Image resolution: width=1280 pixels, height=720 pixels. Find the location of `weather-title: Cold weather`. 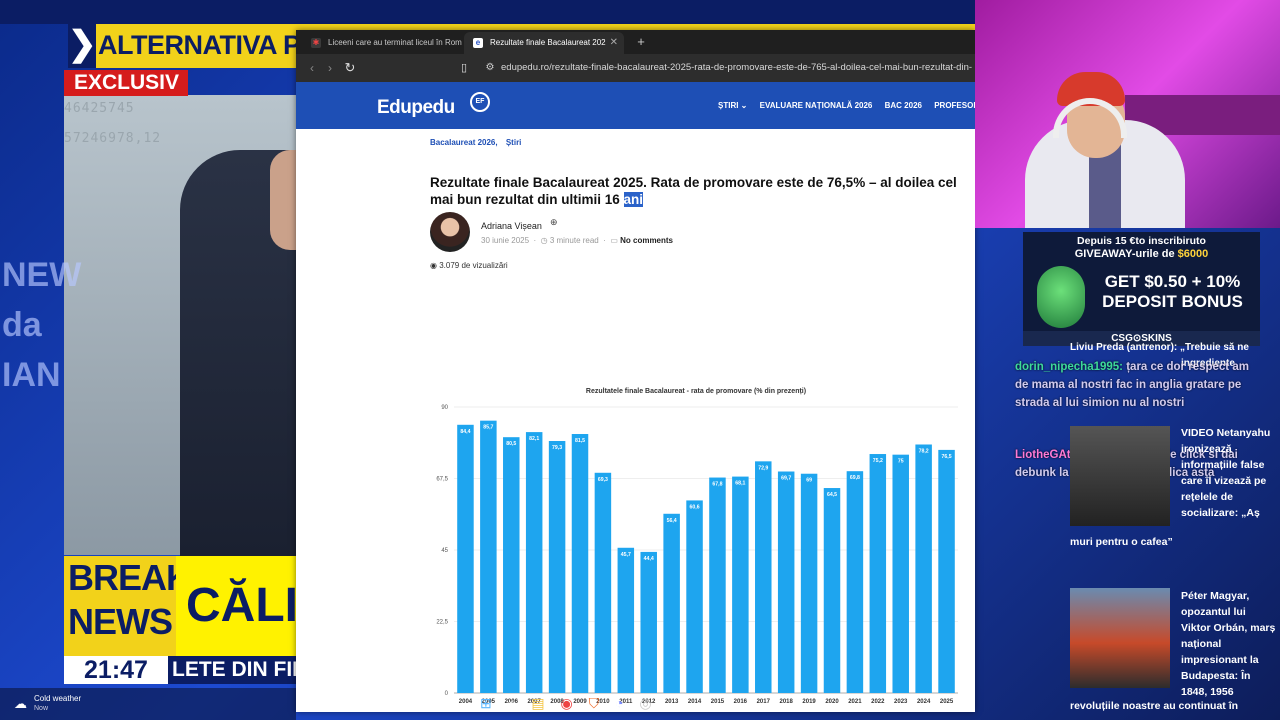

weather-title: Cold weather is located at coordinates (58, 698).